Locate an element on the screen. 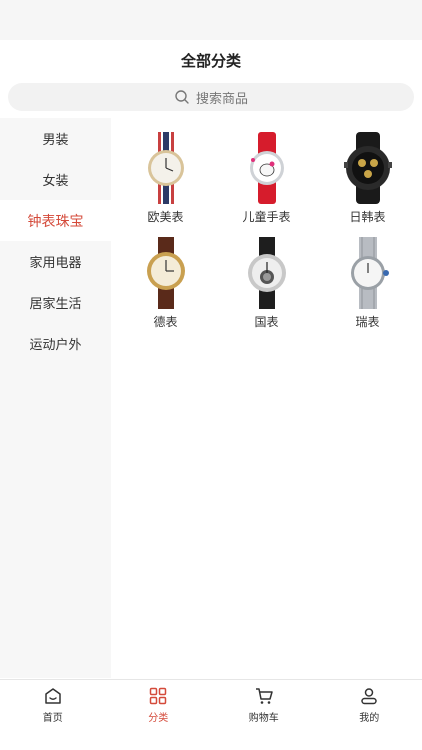 Image resolution: width=422 pixels, height=750 pixels. status-bar is located at coordinates (211, 20).